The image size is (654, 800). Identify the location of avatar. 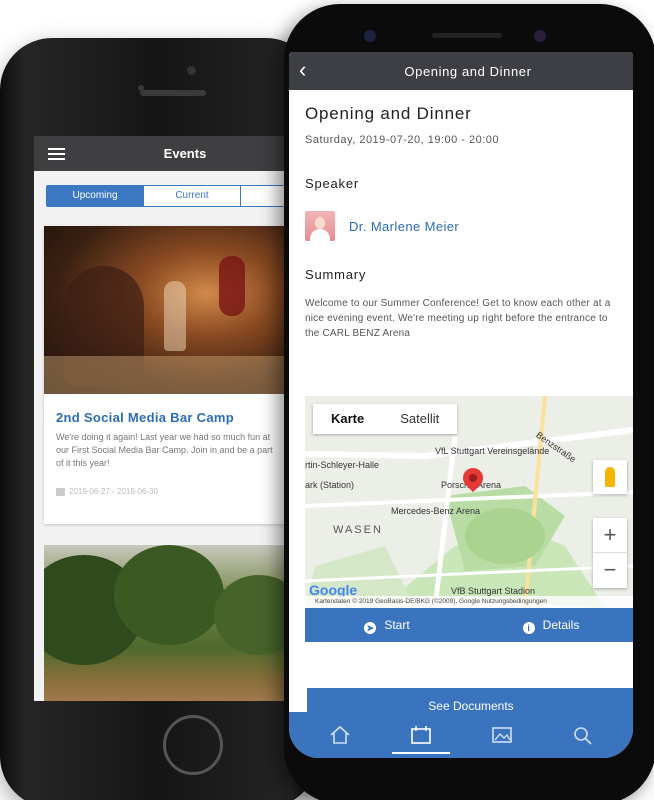
(320, 226).